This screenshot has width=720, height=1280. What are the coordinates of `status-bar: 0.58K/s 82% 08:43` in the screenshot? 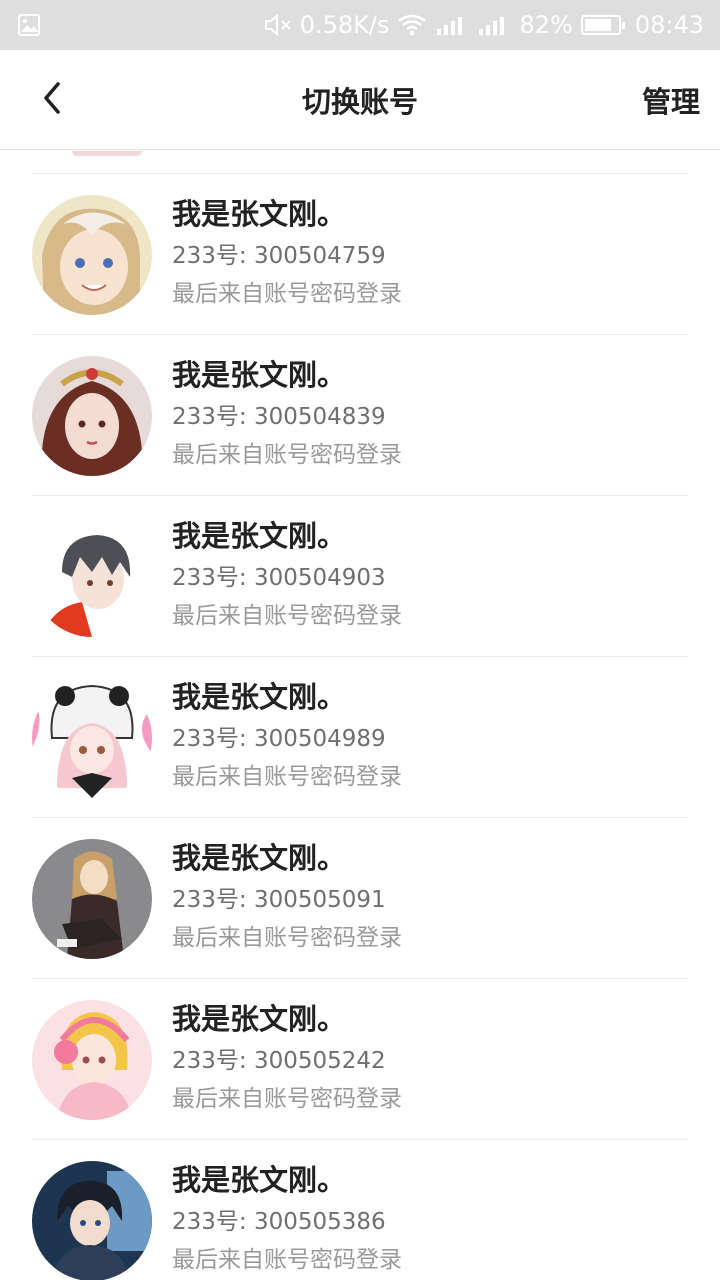 It's located at (360, 25).